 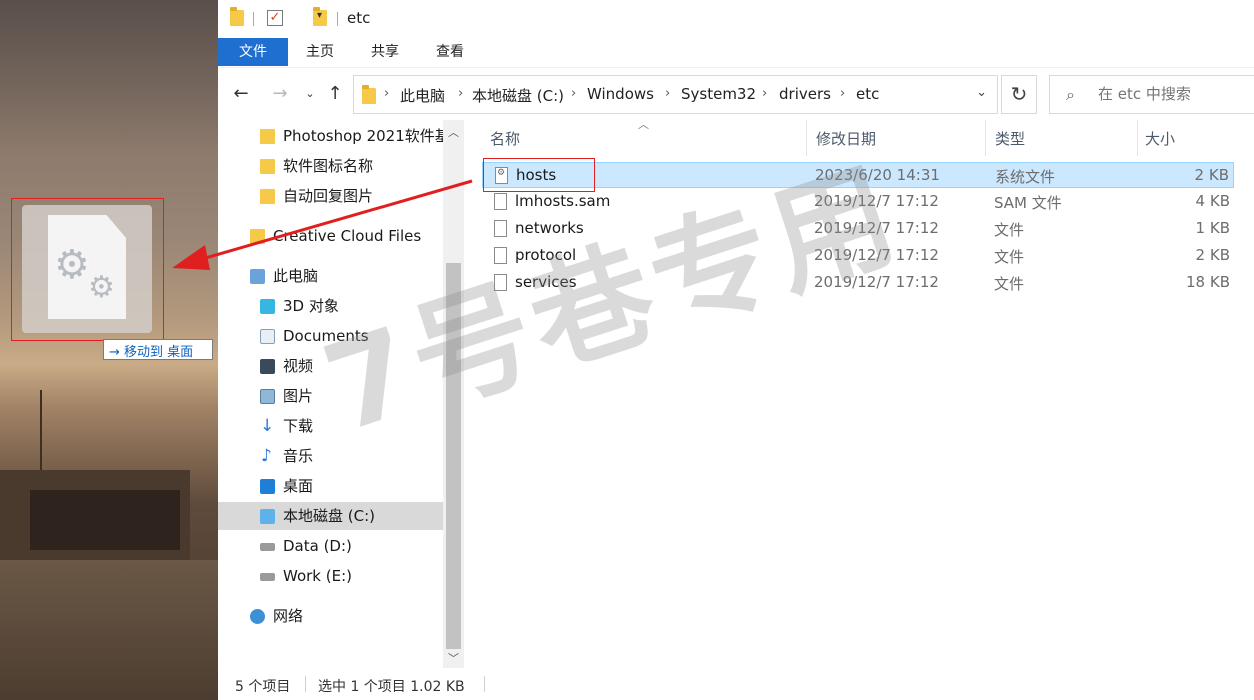 What do you see at coordinates (298, 396) in the screenshot?
I see `nav-item-label: 图片` at bounding box center [298, 396].